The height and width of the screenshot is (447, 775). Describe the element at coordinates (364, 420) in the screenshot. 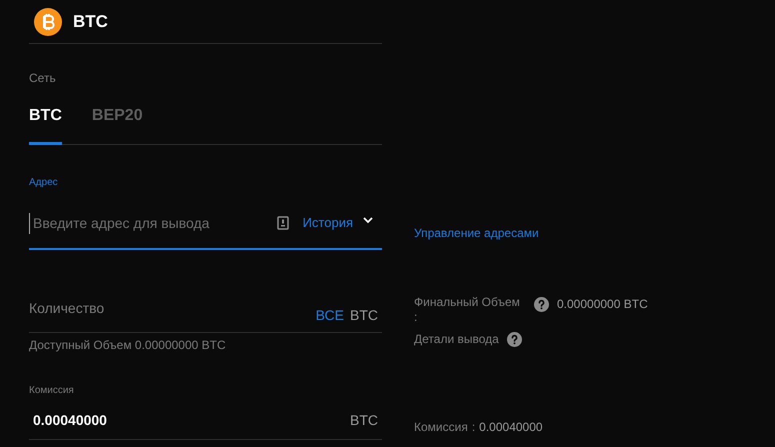

I see `fee-unit: BTC` at that location.